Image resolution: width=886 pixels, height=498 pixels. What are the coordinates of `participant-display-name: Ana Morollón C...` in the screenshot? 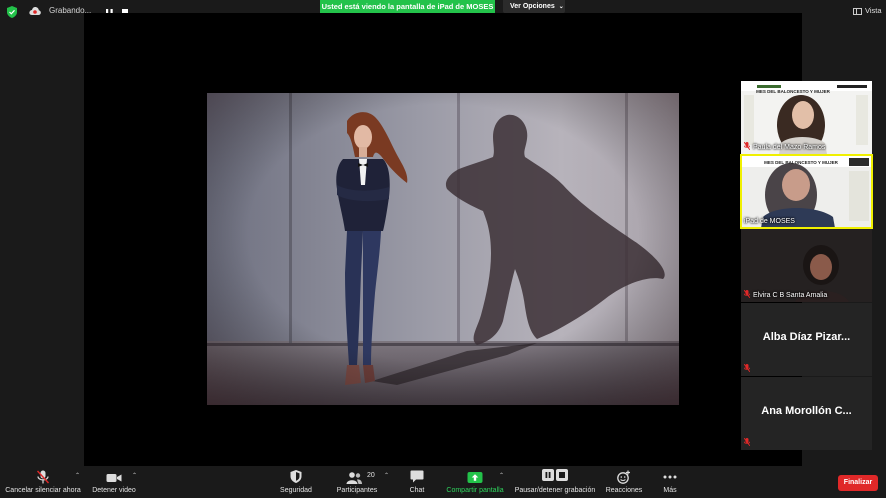 It's located at (806, 411).